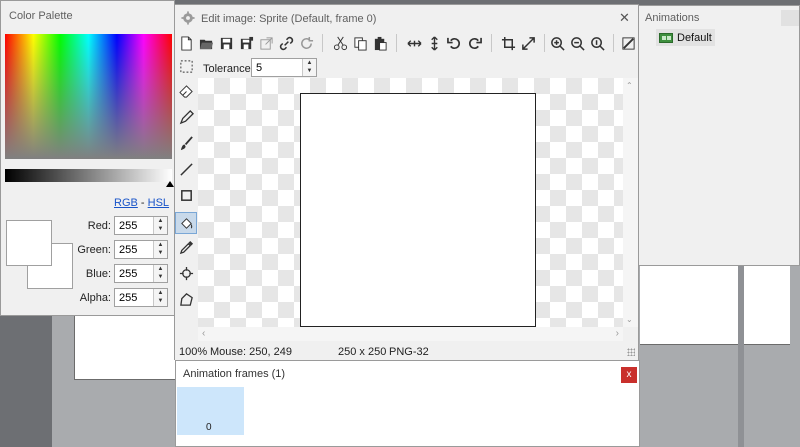 Image resolution: width=800 pixels, height=447 pixels. Describe the element at coordinates (286, 43) in the screenshot. I see `link-icon` at that location.